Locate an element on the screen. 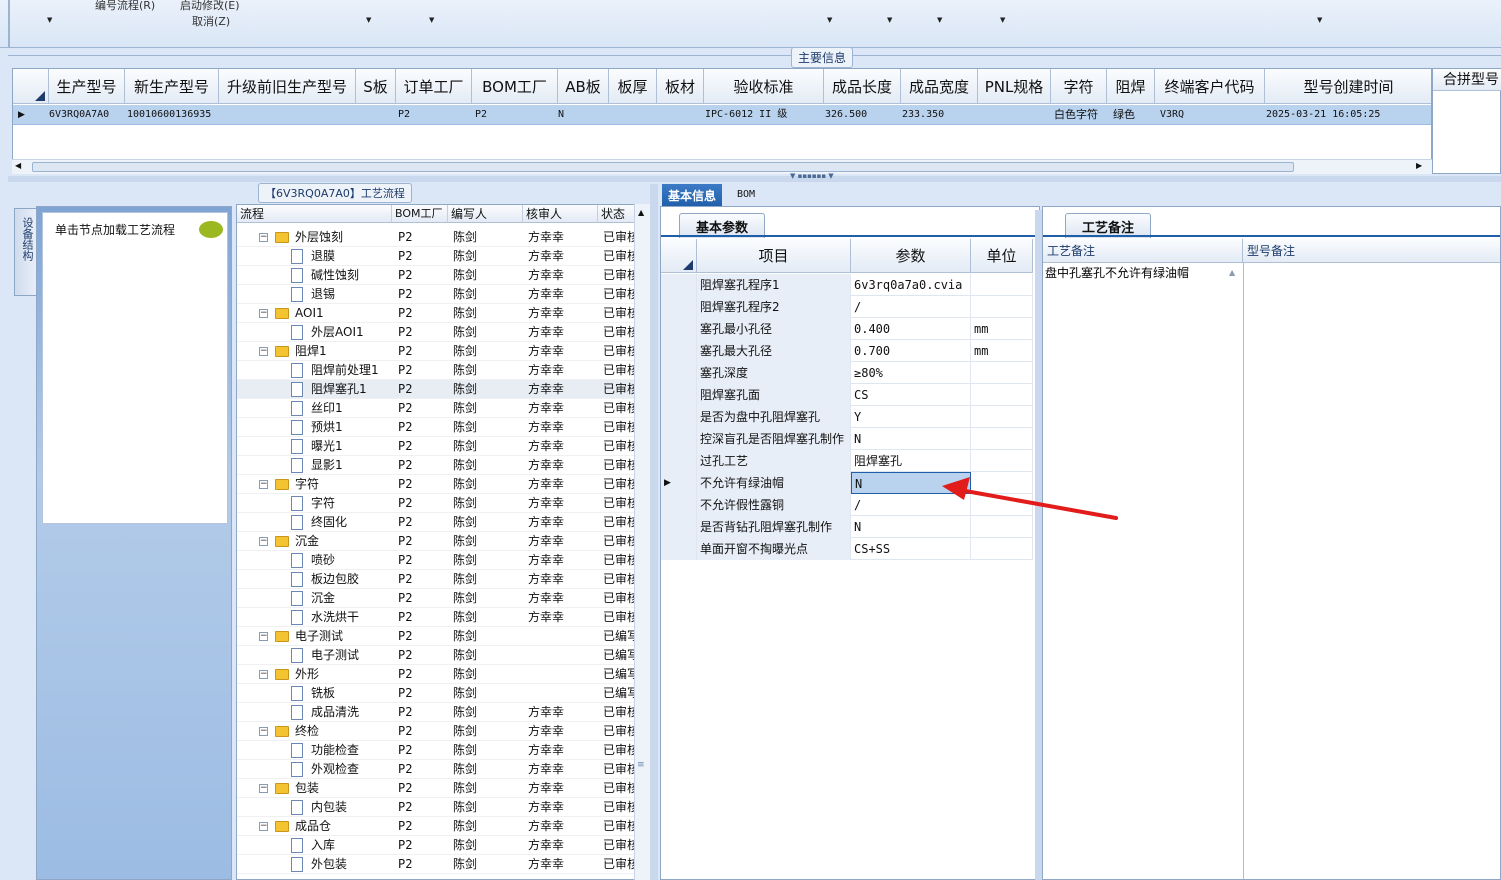 Image resolution: width=1501 pixels, height=880 pixels. column-header: 板厚 is located at coordinates (633, 86).